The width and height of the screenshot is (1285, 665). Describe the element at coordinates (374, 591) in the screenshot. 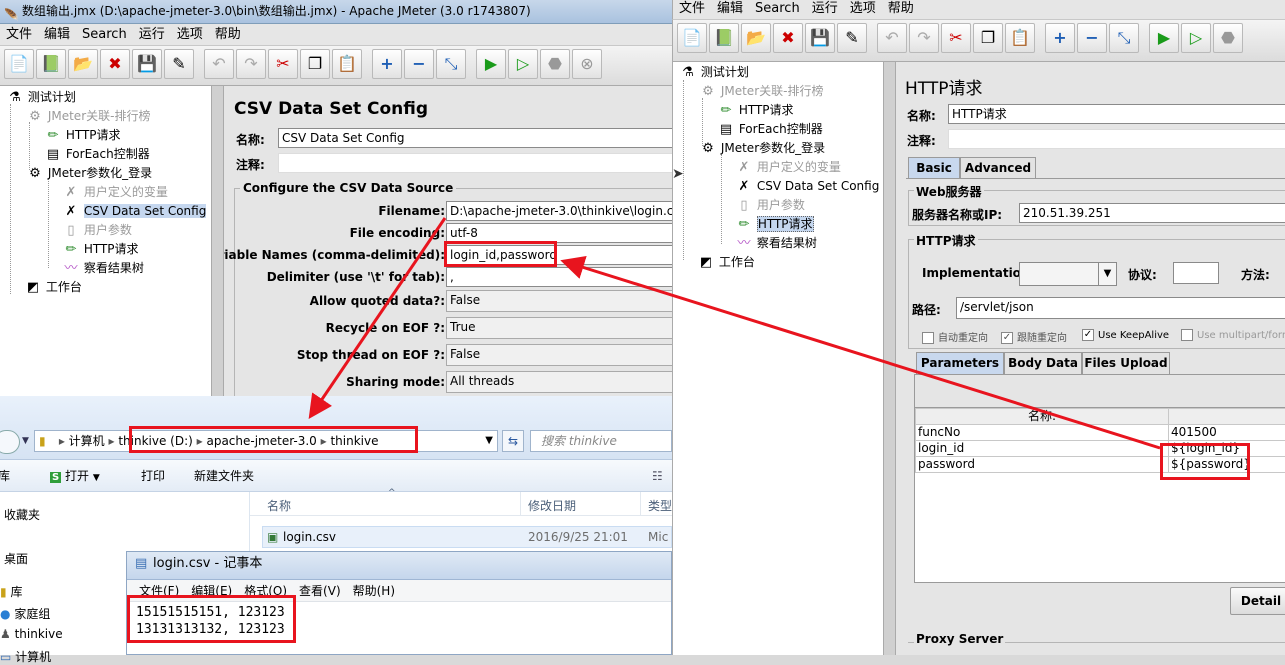

I see `notepad-menu-help: 帮助(H)` at that location.